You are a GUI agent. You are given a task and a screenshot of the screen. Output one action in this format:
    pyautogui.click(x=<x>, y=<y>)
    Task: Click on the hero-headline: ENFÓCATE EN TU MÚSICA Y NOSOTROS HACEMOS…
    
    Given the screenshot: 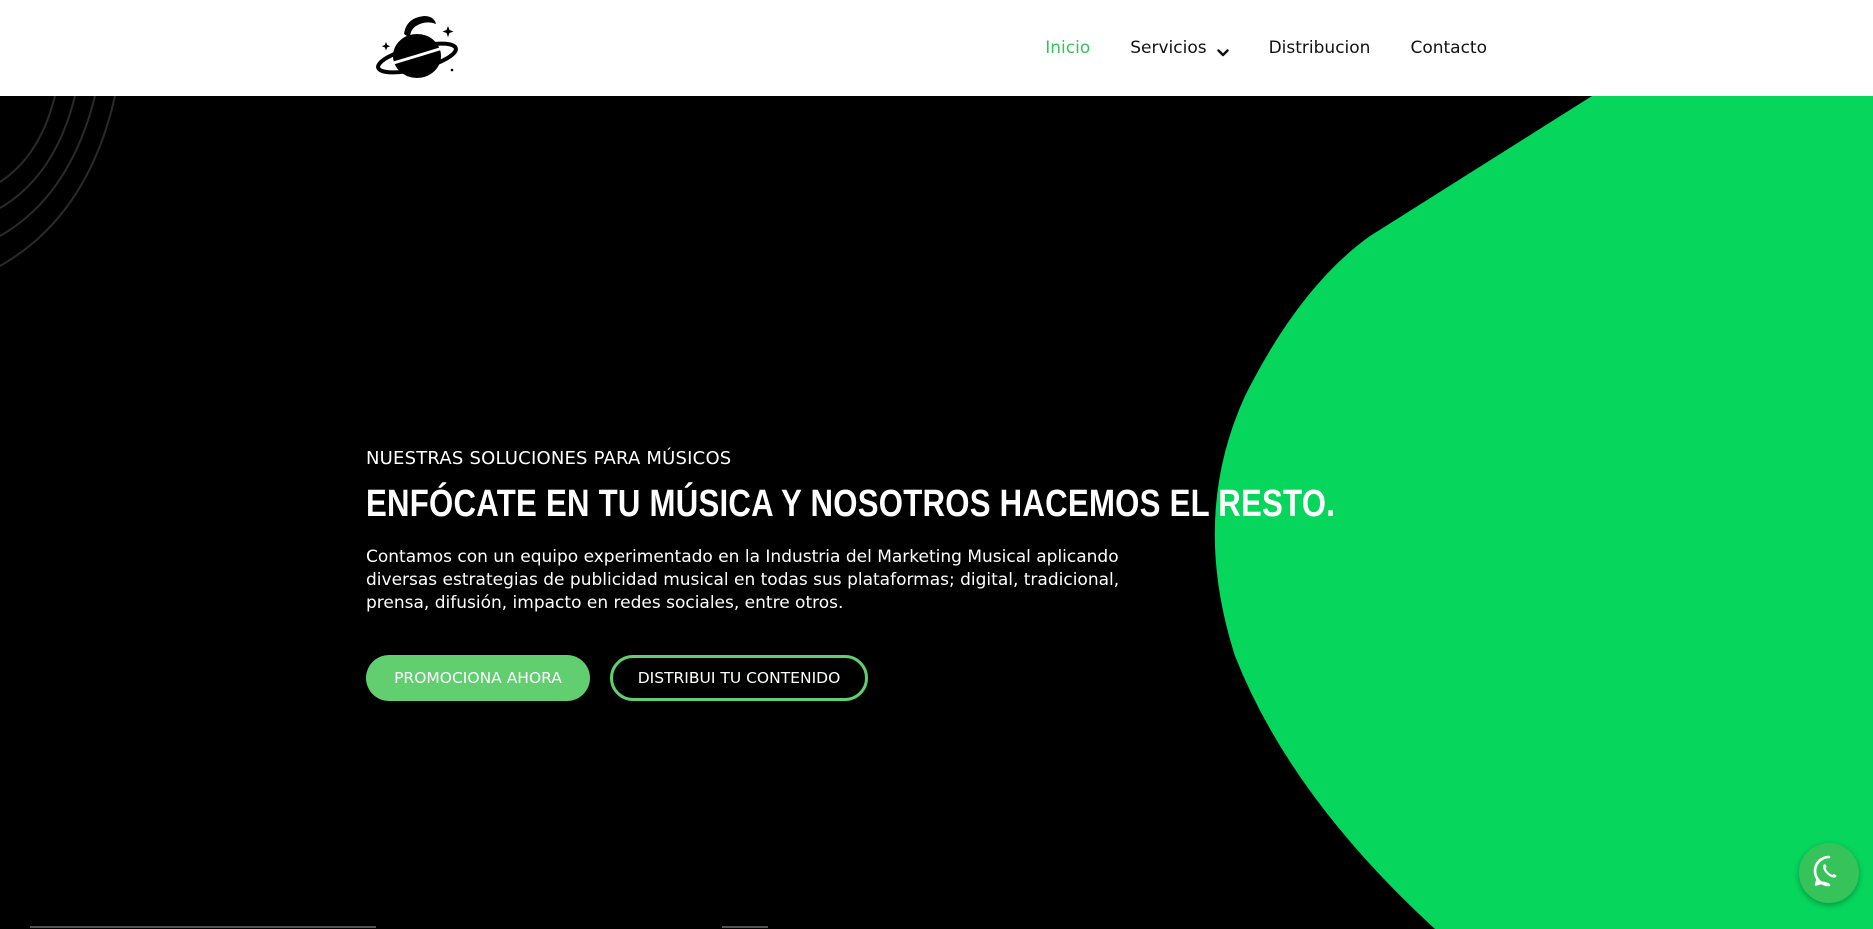 What is the action you would take?
    pyautogui.click(x=851, y=504)
    